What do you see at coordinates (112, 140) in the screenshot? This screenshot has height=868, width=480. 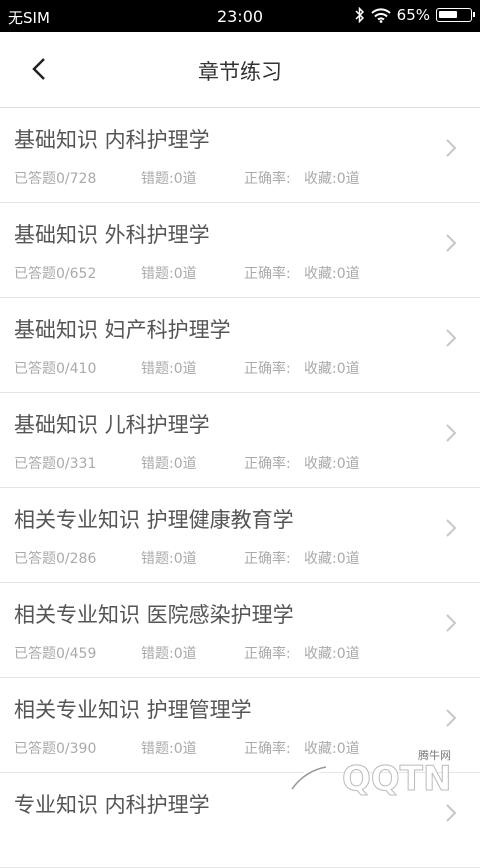 I see `chapter-name: 基础知识 内科护理学` at bounding box center [112, 140].